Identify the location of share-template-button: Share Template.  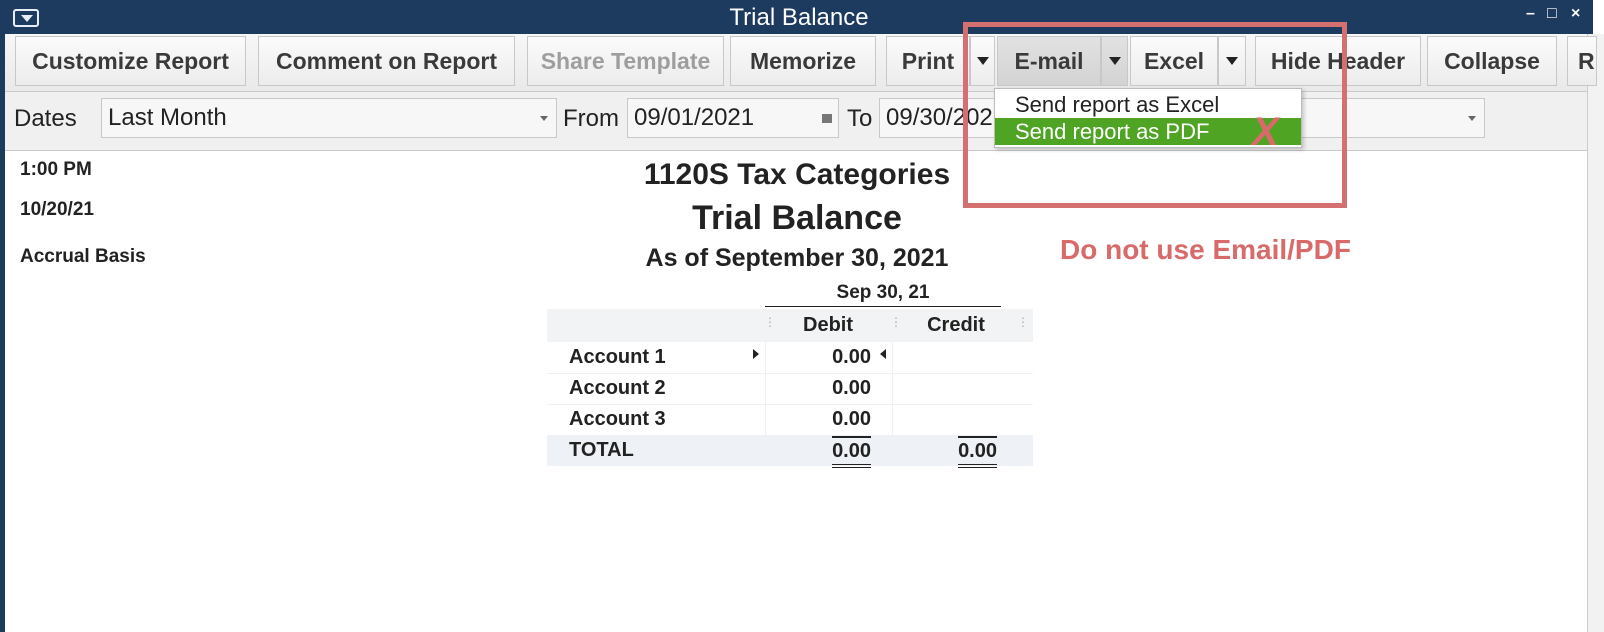
(625, 61).